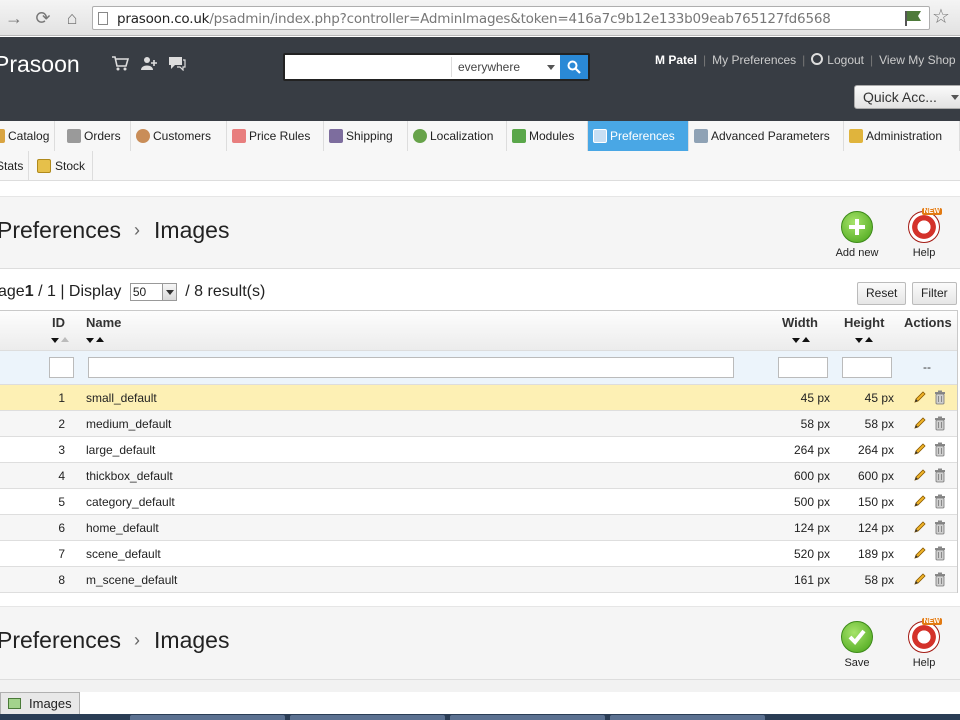  I want to click on lifebuoy-icon: NEW, so click(925, 635).